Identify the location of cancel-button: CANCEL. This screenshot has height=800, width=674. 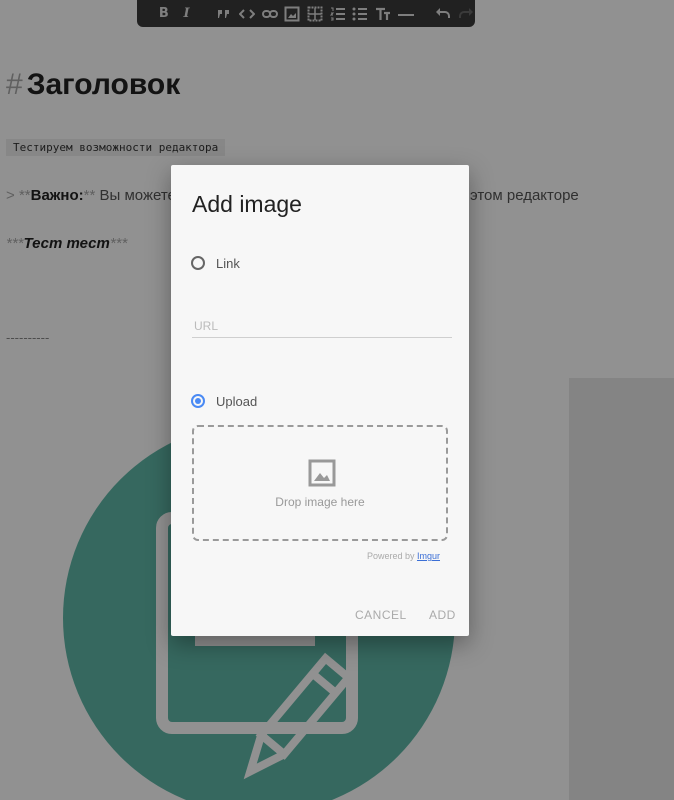
(381, 615).